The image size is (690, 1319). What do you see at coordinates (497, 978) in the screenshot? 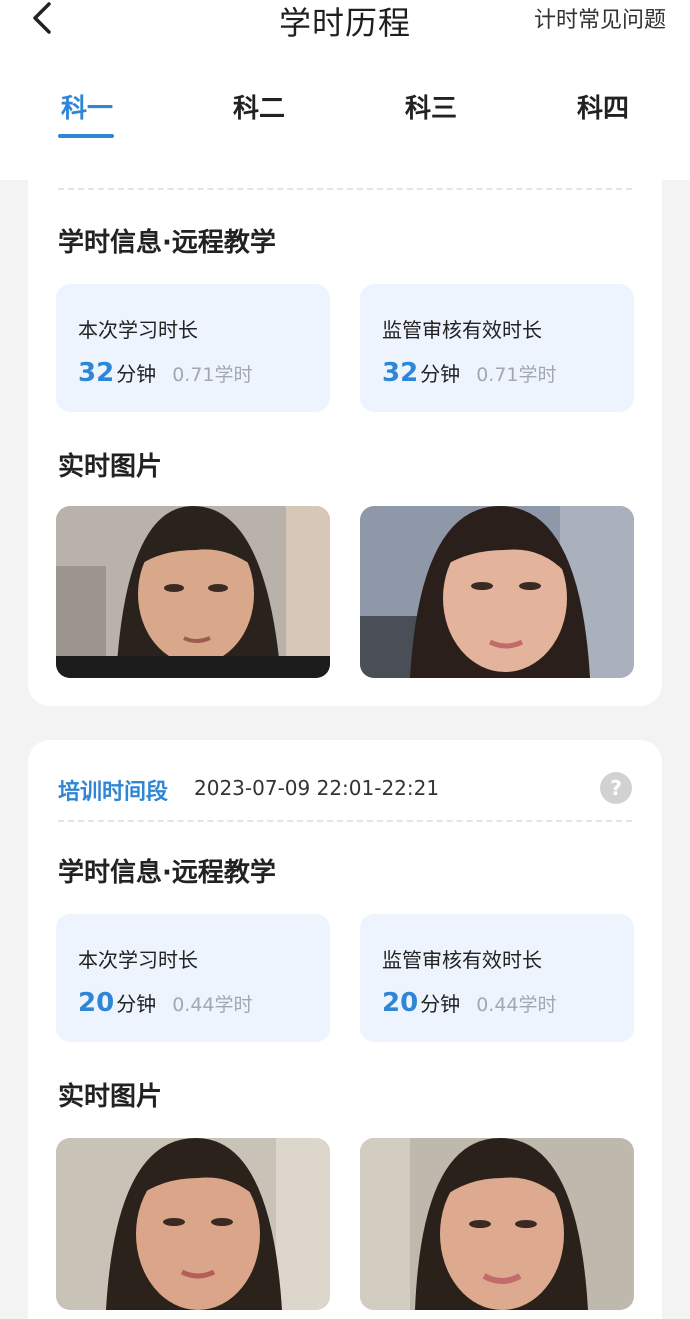
I see `stat-verified-duration: 监管审核有效时长 20 分钟 0.44学时` at bounding box center [497, 978].